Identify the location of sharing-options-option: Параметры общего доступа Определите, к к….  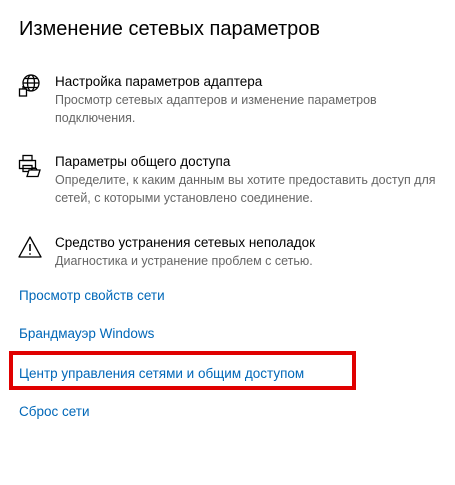
(232, 180).